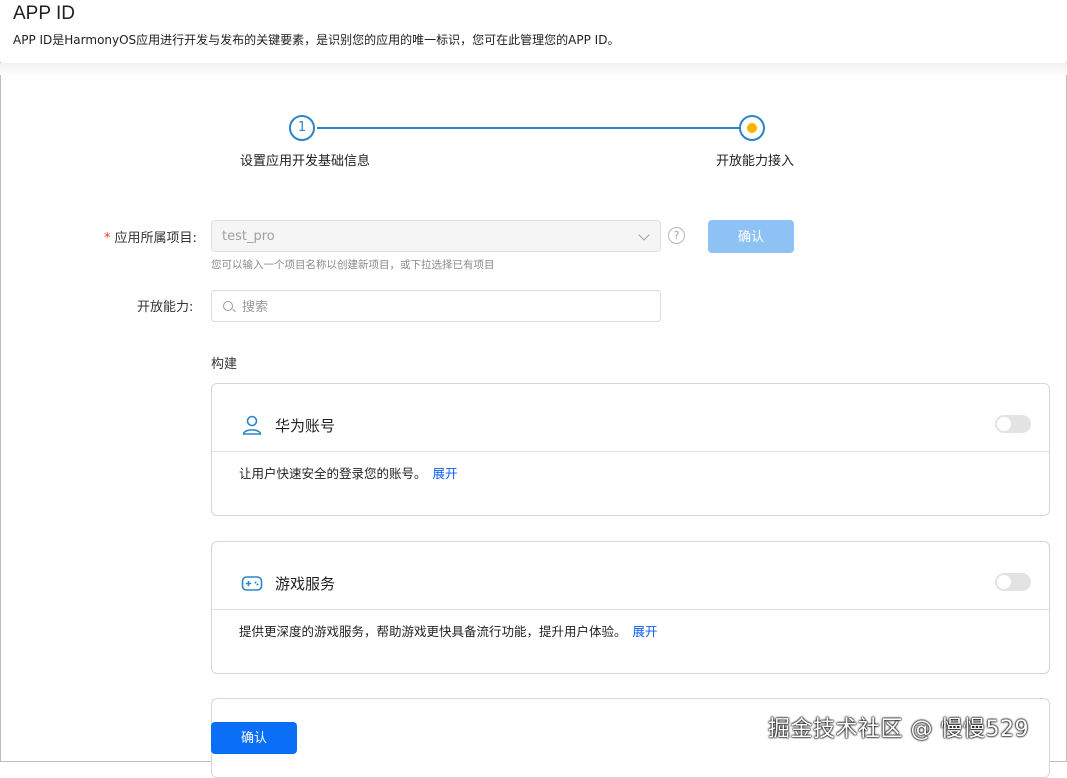 The height and width of the screenshot is (778, 1067). I want to click on service-card-huawei-account: 华为账号 让用户快速安全的登录您的账号。 展开, so click(630, 449).